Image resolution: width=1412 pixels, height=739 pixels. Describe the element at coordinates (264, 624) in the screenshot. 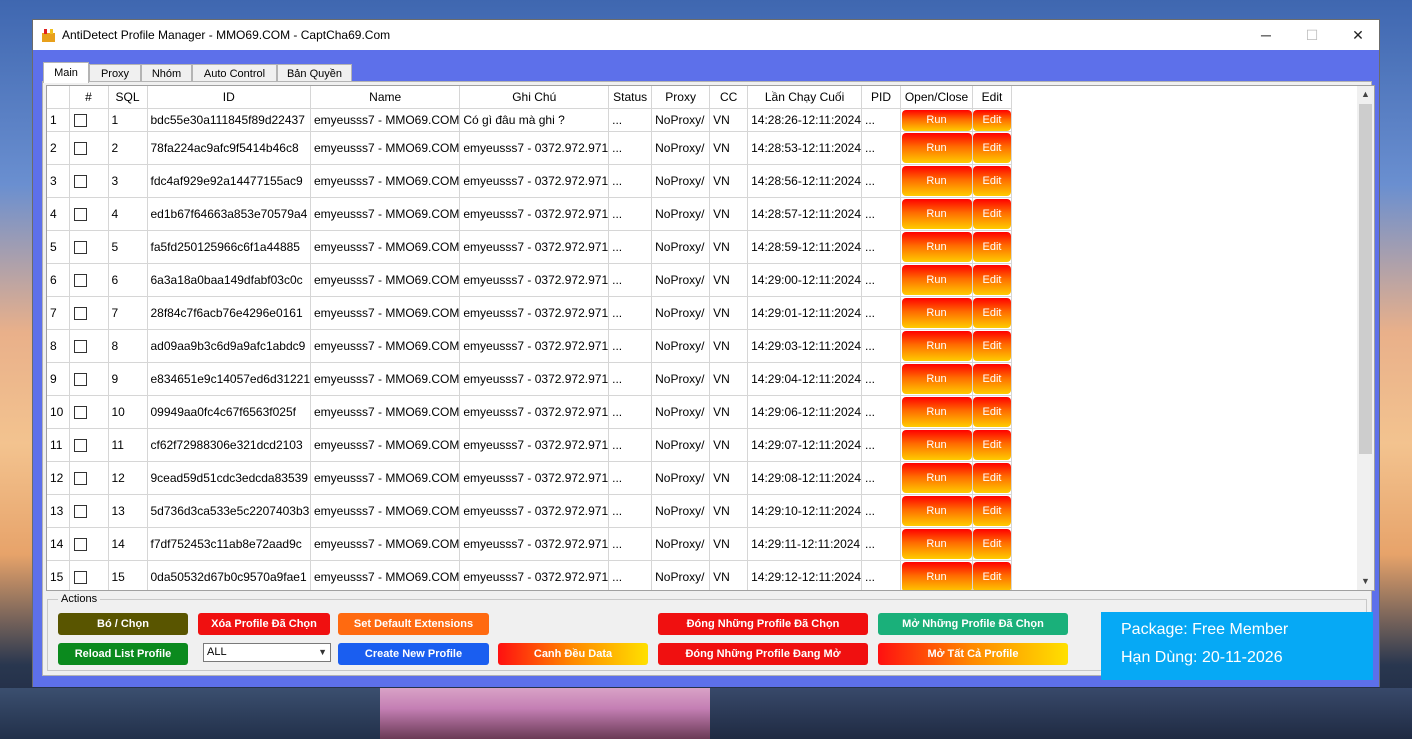

I see `delete-selected-button: Xóa Profile Đã Chọn` at that location.